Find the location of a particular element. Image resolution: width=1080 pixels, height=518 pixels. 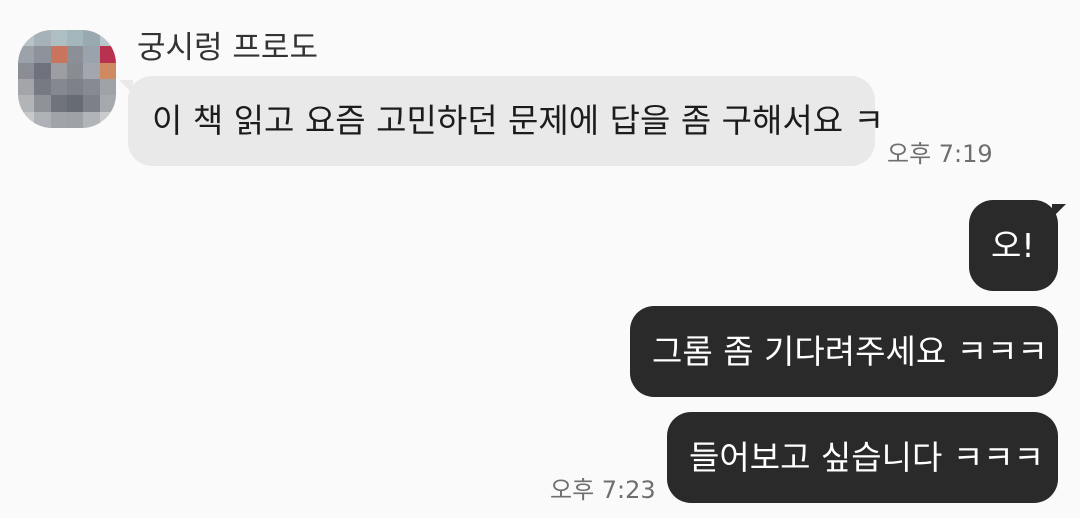

avatar is located at coordinates (67, 79).